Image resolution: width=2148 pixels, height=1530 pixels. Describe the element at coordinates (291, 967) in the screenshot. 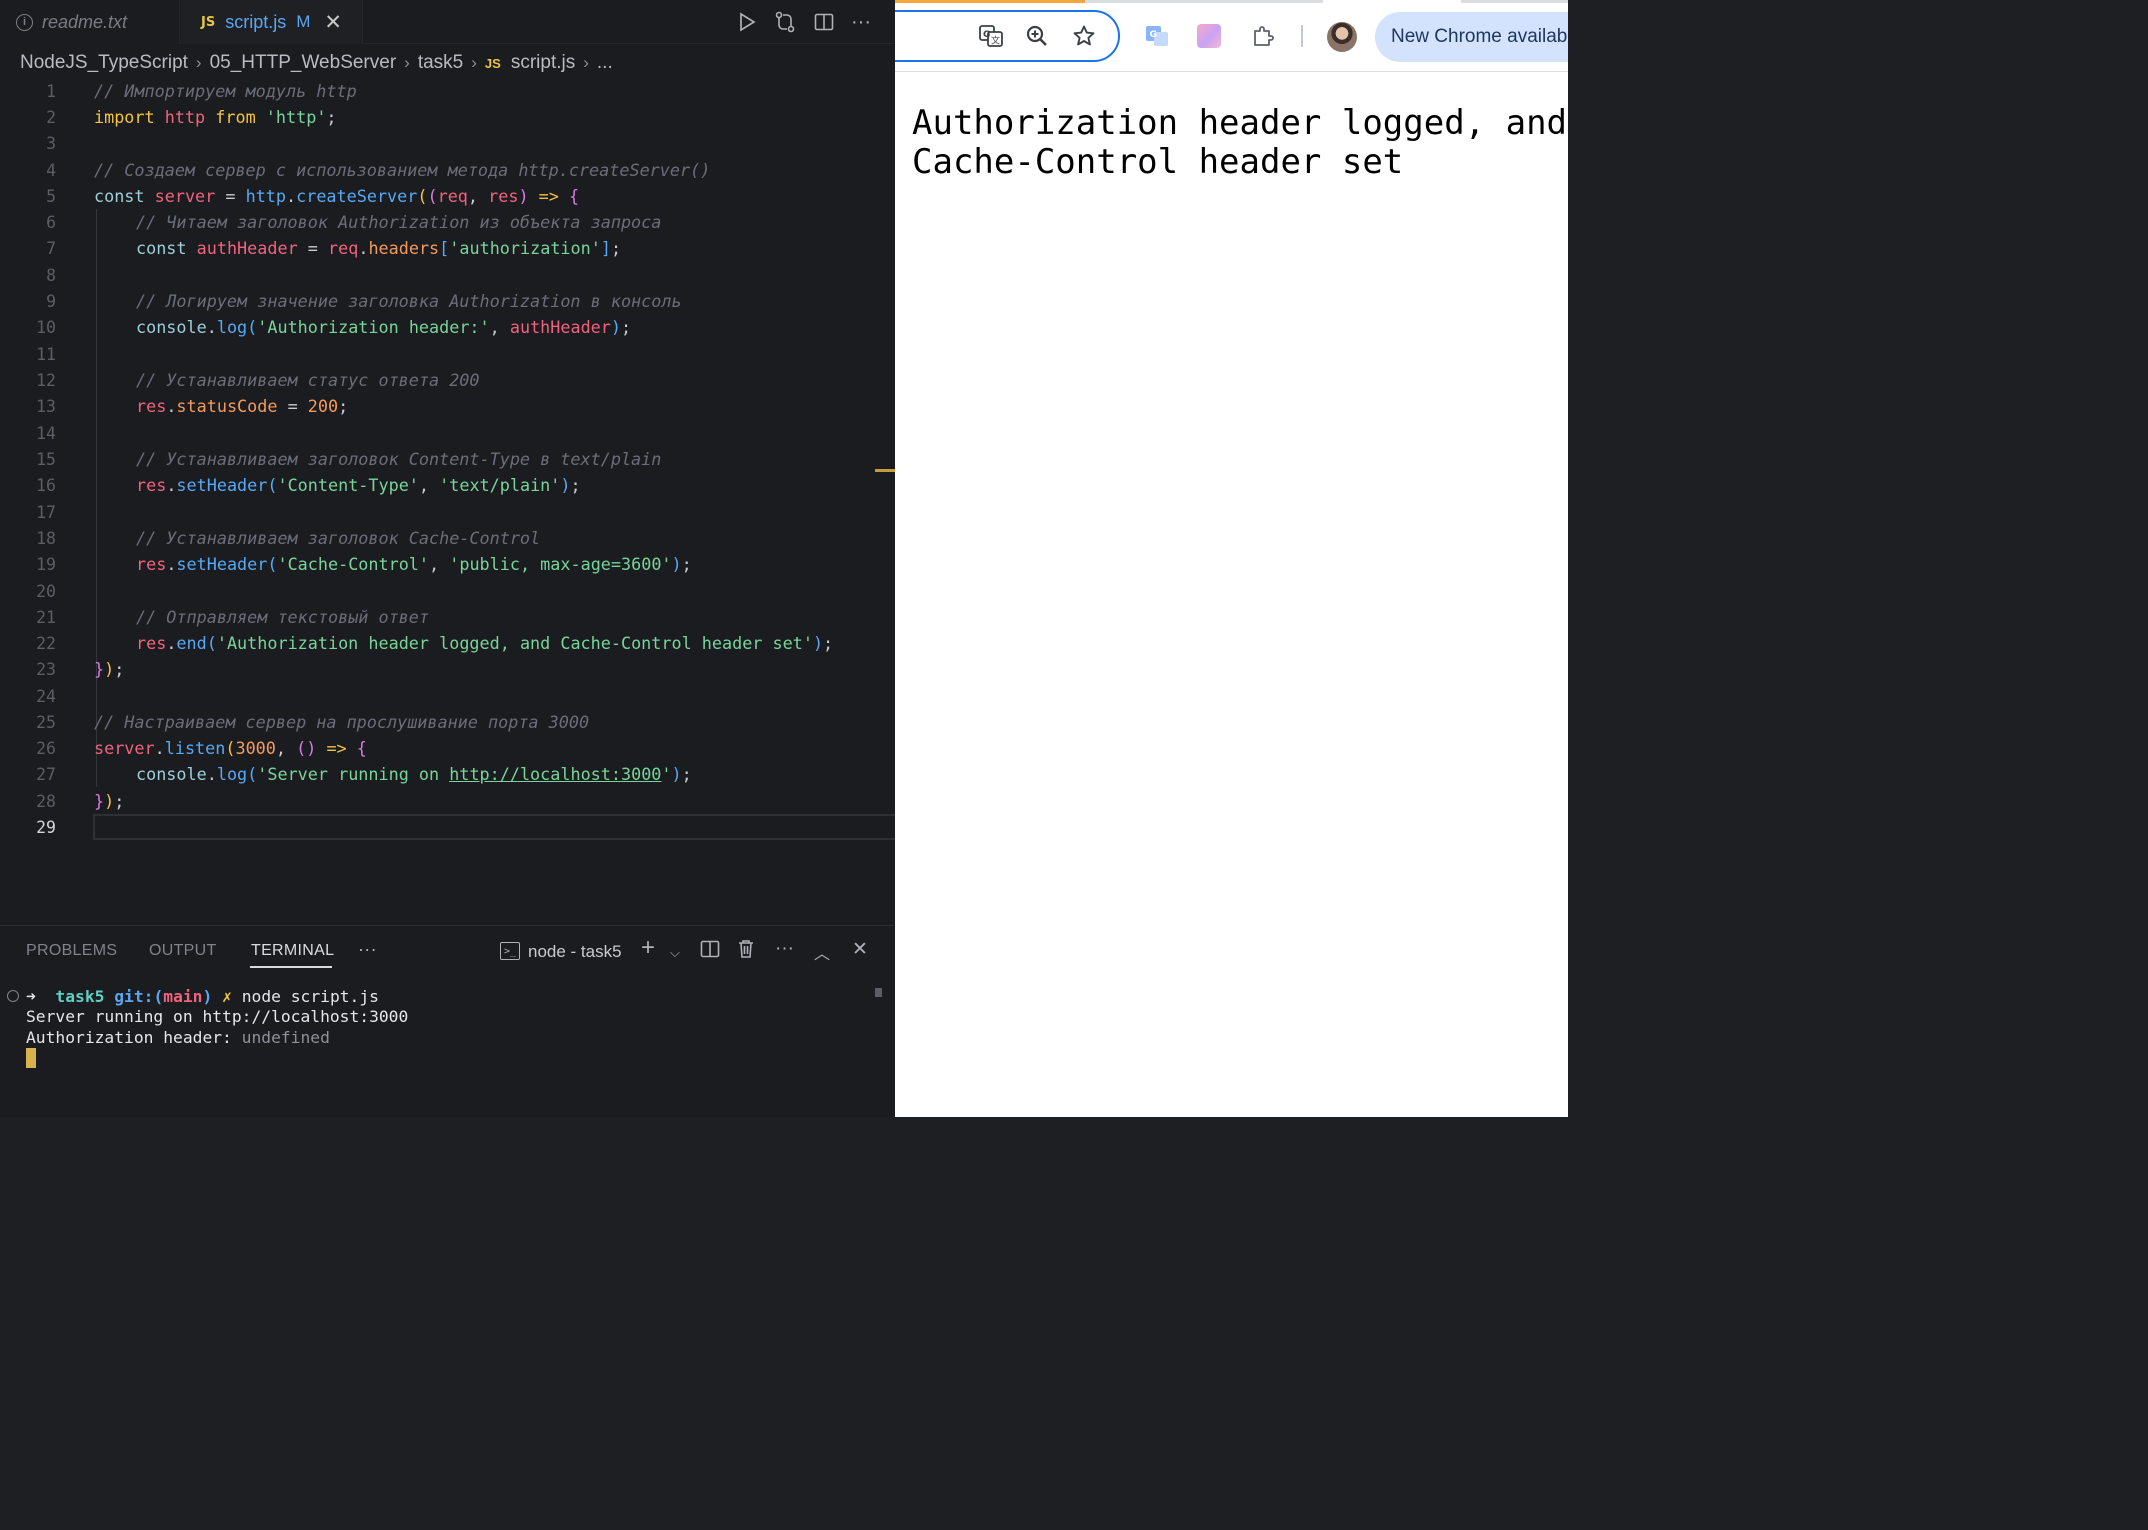

I see `active-tab-indicator` at that location.